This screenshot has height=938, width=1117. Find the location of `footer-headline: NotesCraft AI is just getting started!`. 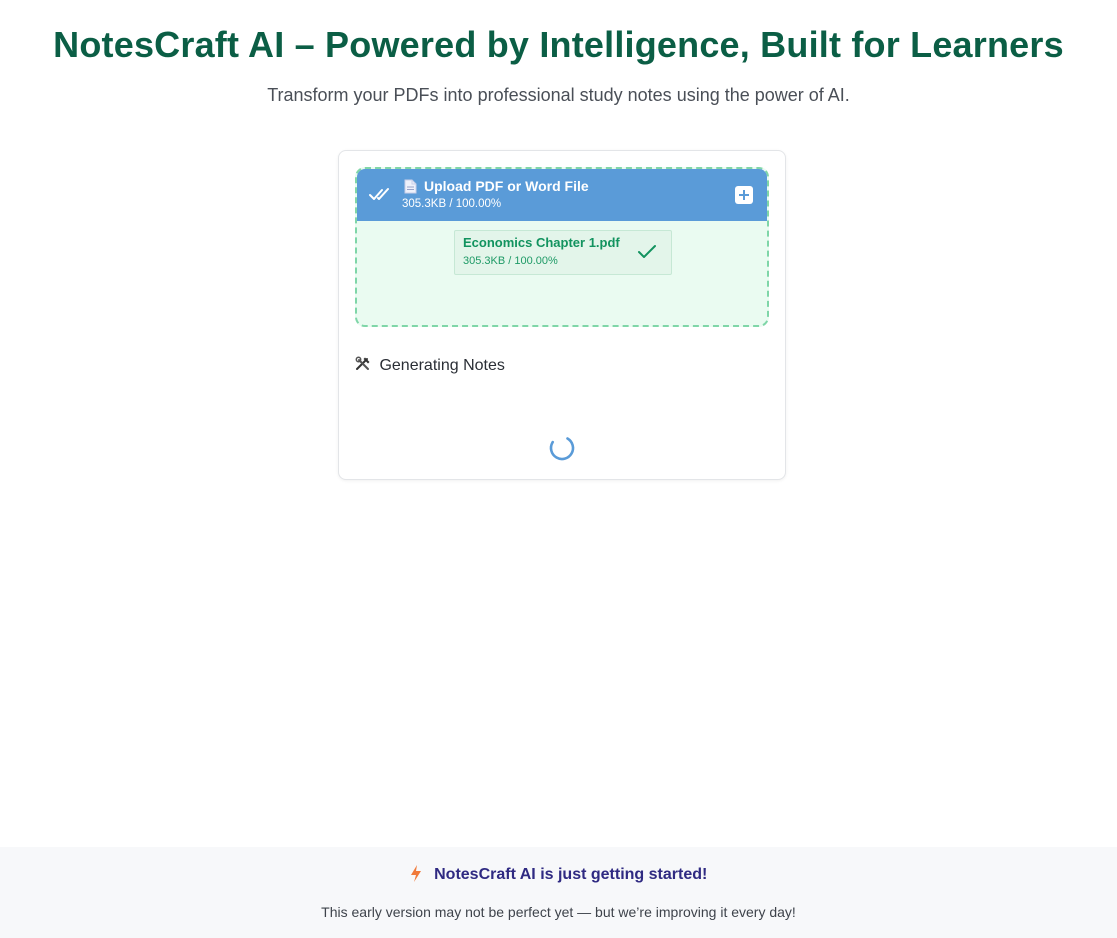

footer-headline: NotesCraft AI is just getting started! is located at coordinates (558, 876).